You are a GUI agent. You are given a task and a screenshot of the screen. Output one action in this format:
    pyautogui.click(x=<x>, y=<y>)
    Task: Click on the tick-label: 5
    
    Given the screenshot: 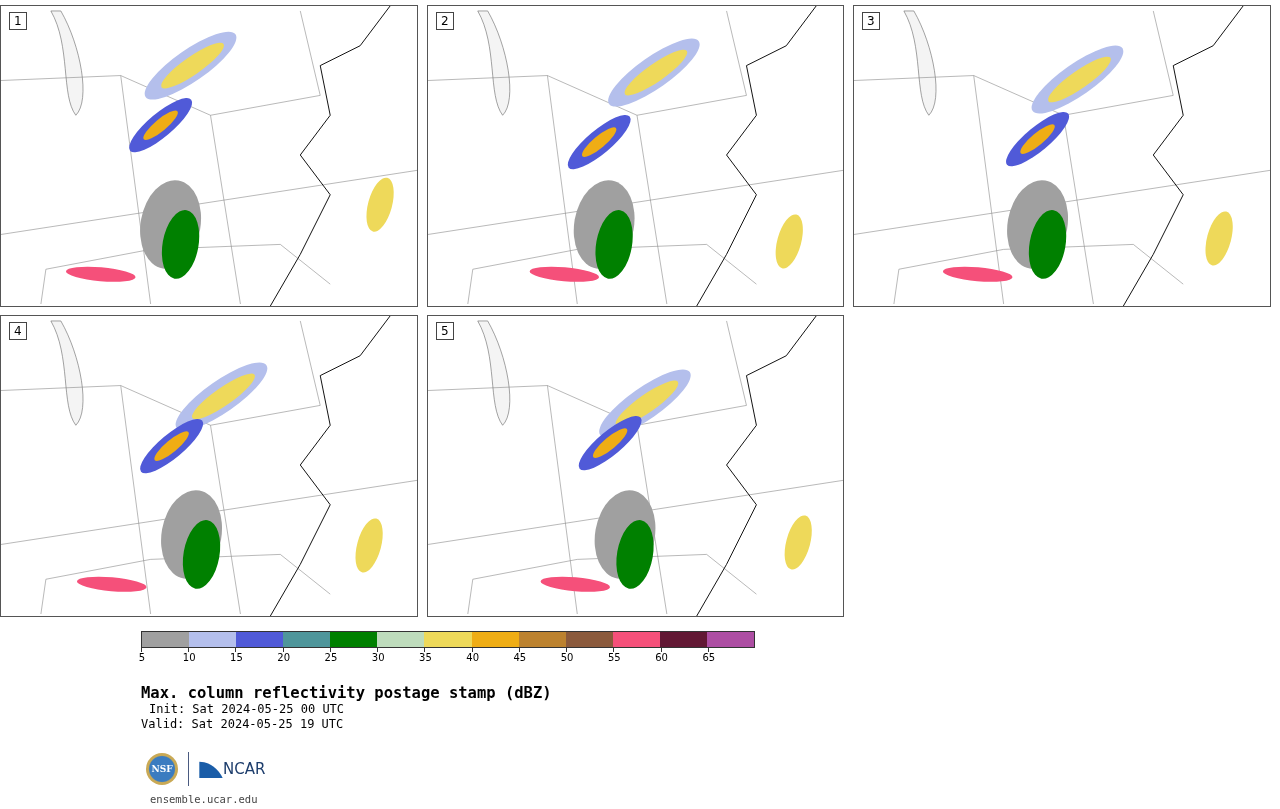 What is the action you would take?
    pyautogui.click(x=142, y=657)
    